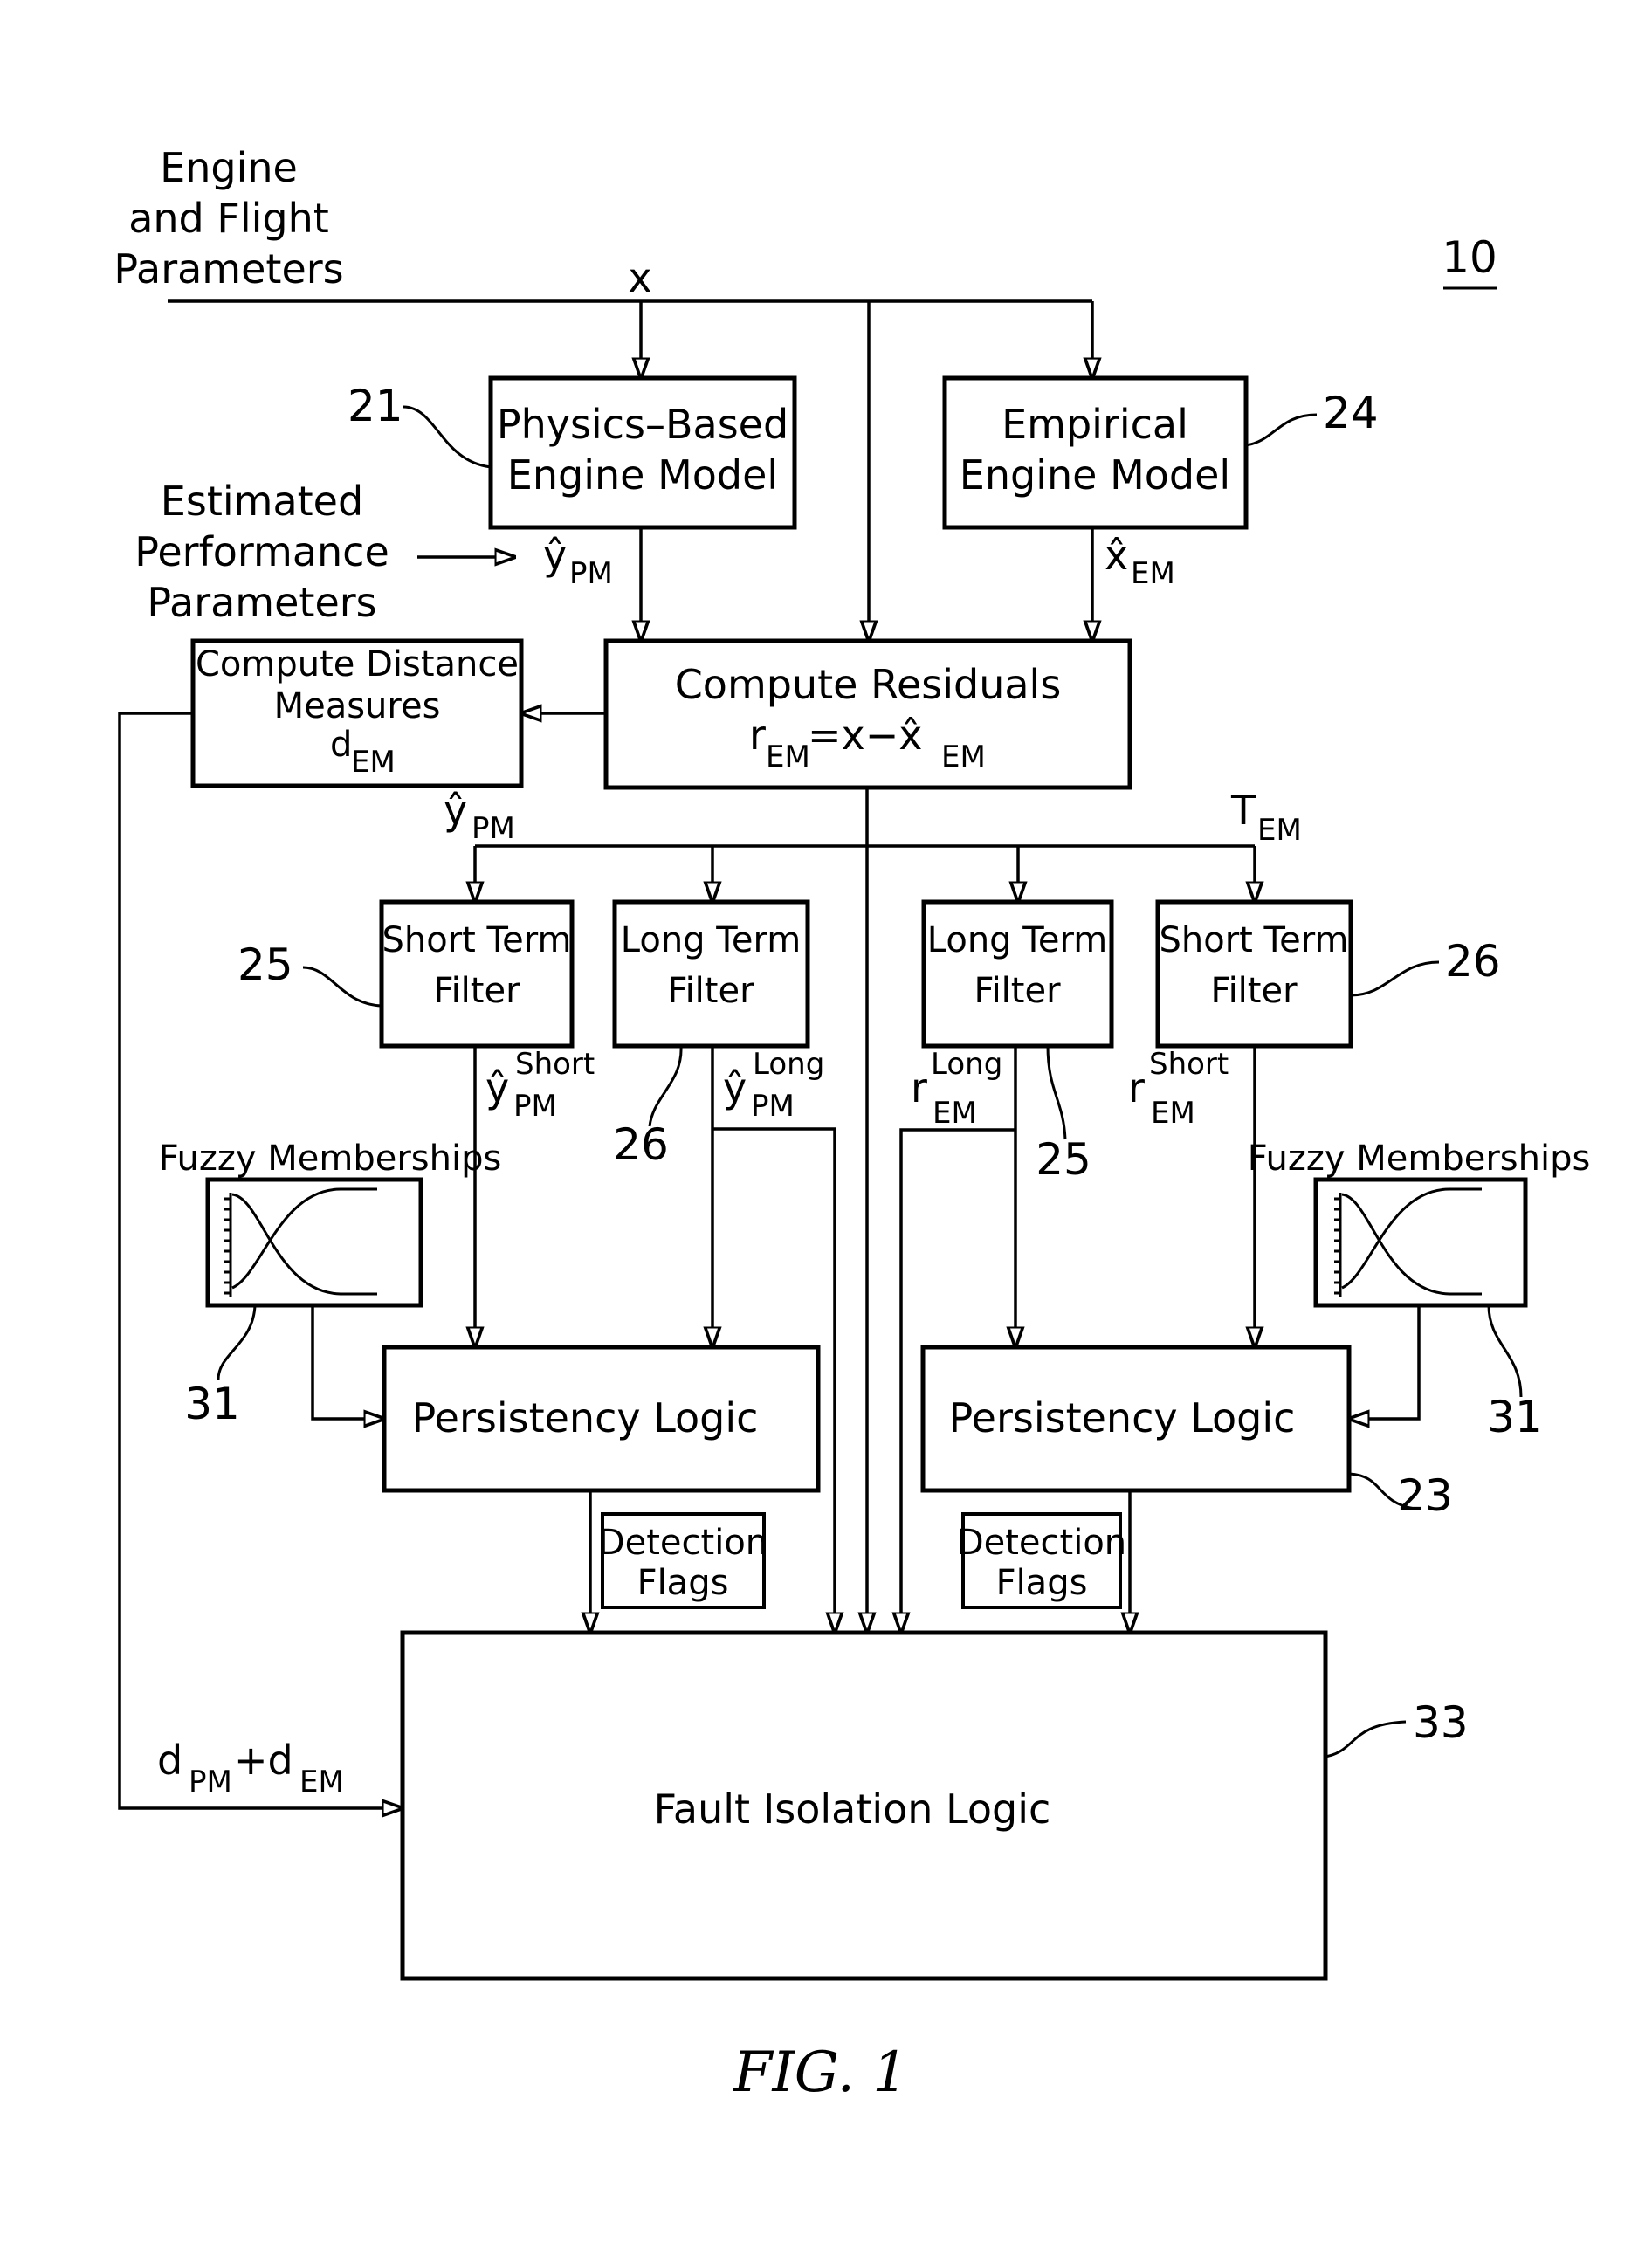 The height and width of the screenshot is (2243, 1652). What do you see at coordinates (1351, 413) in the screenshot?
I see `ref-24: 24` at bounding box center [1351, 413].